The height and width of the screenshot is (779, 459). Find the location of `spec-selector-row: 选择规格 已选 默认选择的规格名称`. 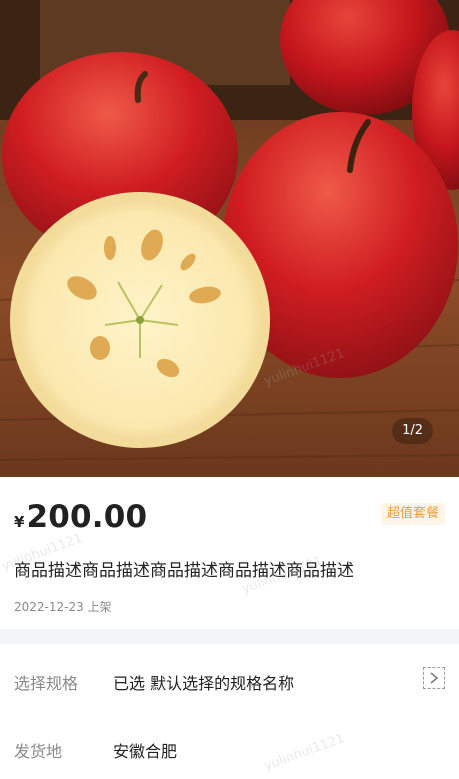

spec-selector-row: 选择规格 已选 默认选择的规格名称 is located at coordinates (229, 680).